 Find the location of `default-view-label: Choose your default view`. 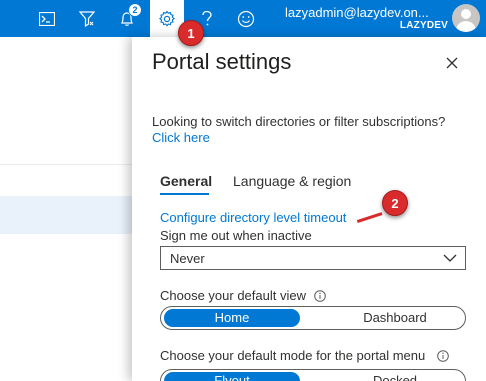

default-view-label: Choose your default view is located at coordinates (233, 295).